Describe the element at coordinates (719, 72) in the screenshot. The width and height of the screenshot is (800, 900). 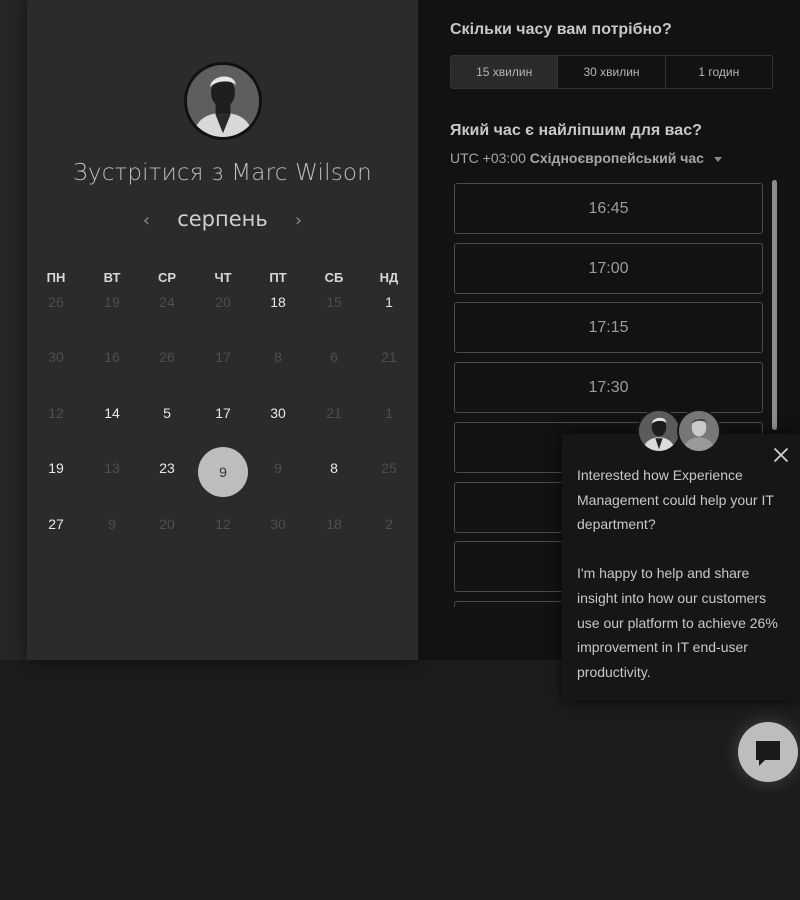
I see `duration-option: 1 годин` at that location.